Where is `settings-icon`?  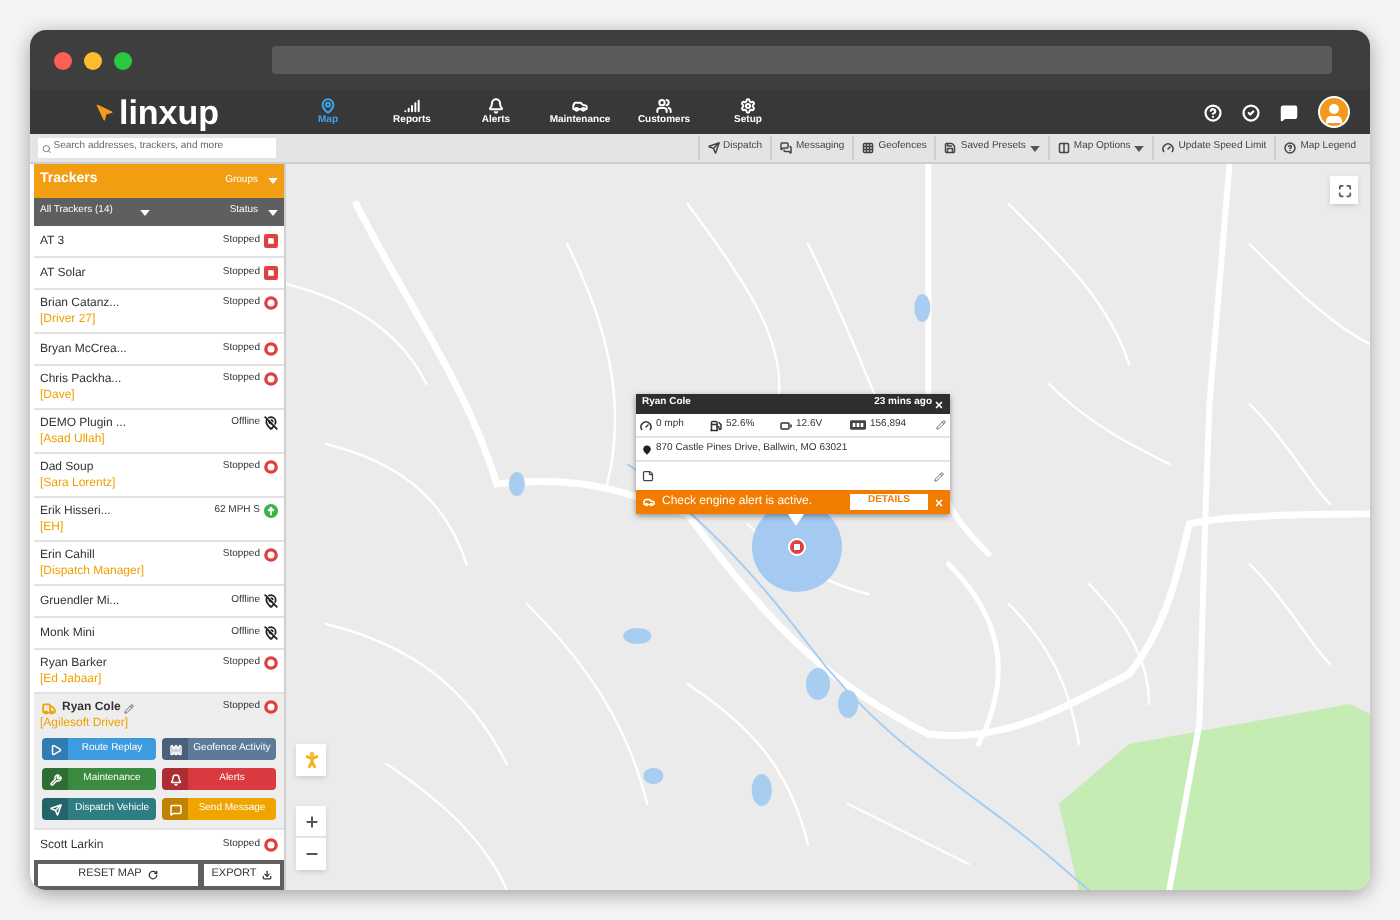 settings-icon is located at coordinates (748, 106).